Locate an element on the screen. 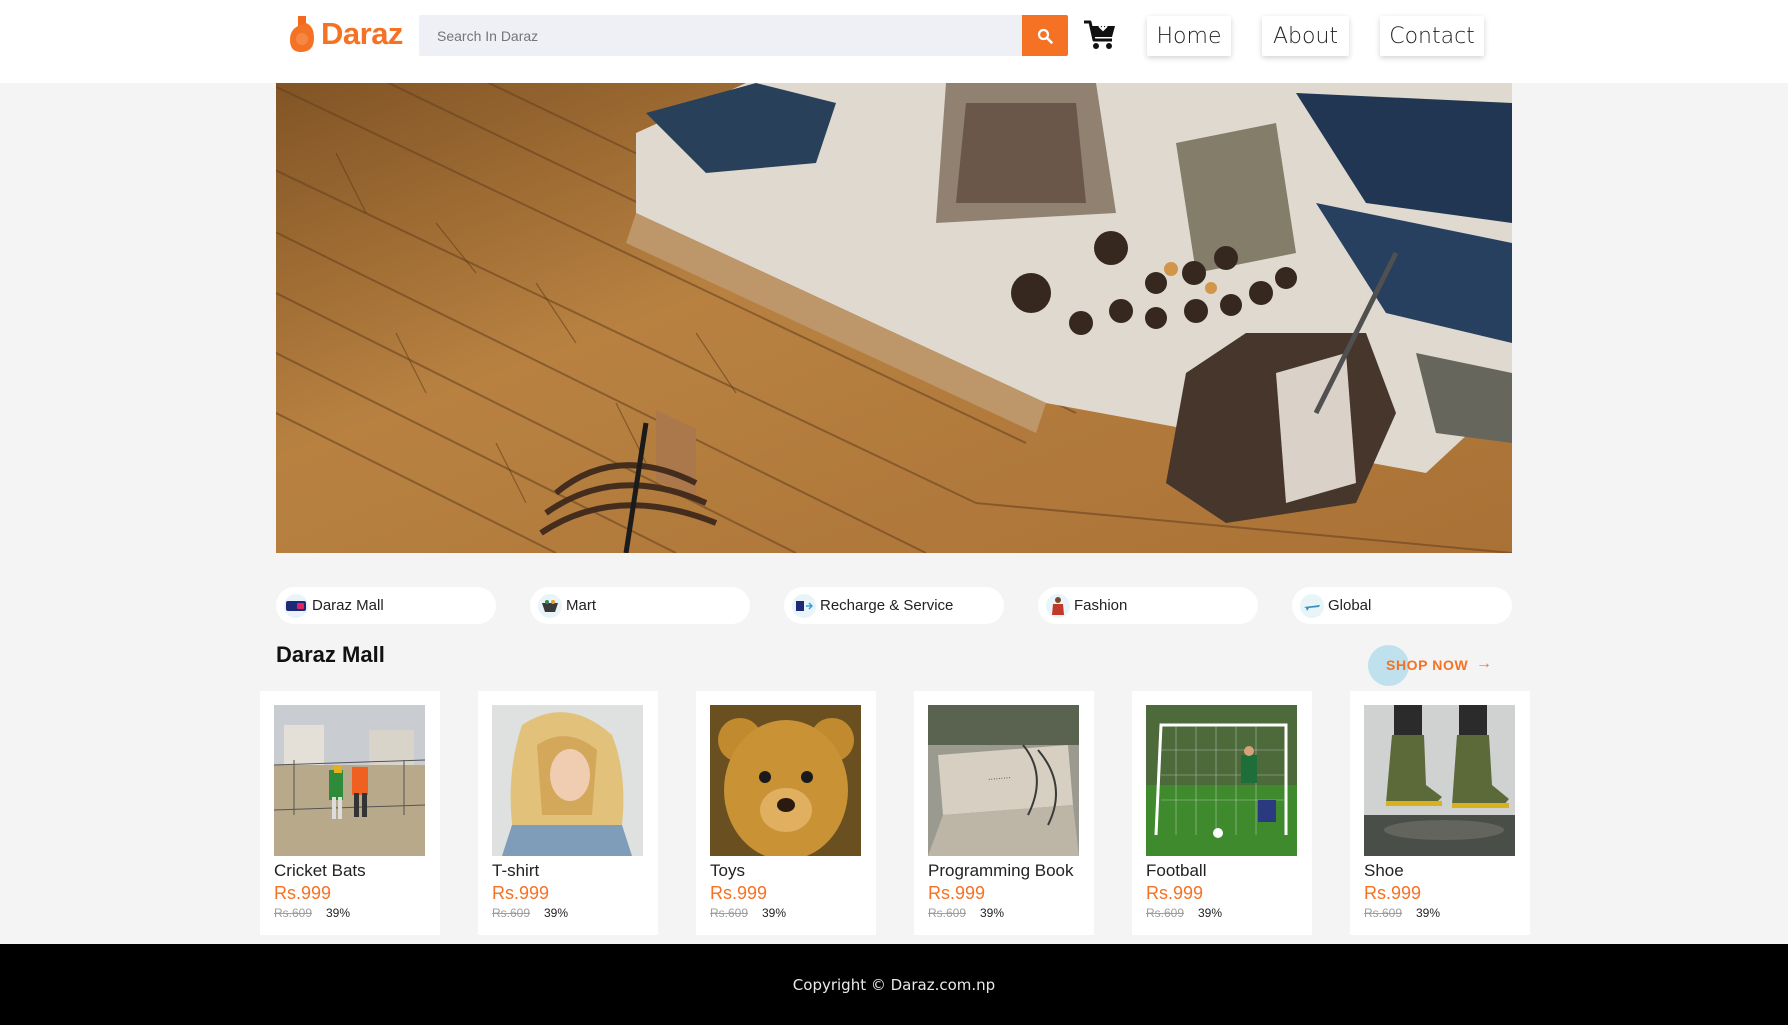  cart-icon is located at coordinates (1100, 35).